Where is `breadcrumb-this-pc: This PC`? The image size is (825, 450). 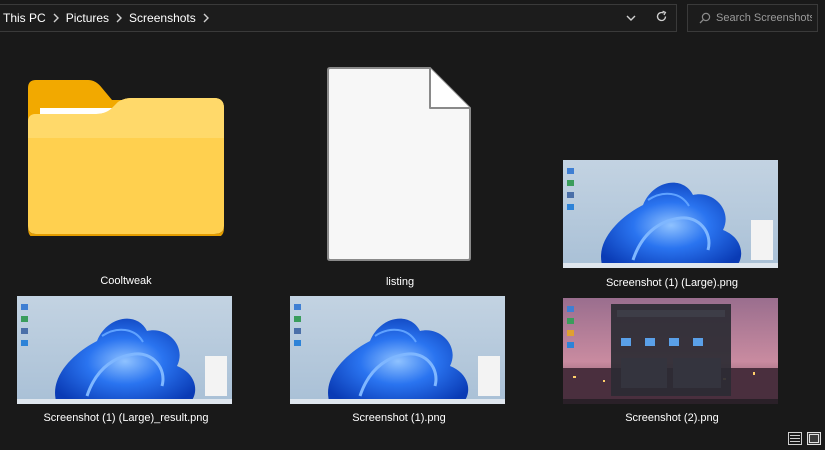
breadcrumb-this-pc: This PC is located at coordinates (23, 18).